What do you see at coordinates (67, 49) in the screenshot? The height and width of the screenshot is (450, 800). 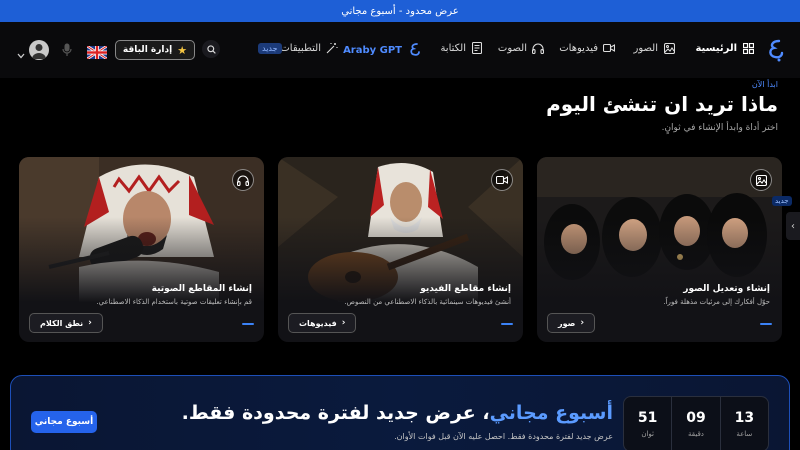 I see `microphone-icon` at bounding box center [67, 49].